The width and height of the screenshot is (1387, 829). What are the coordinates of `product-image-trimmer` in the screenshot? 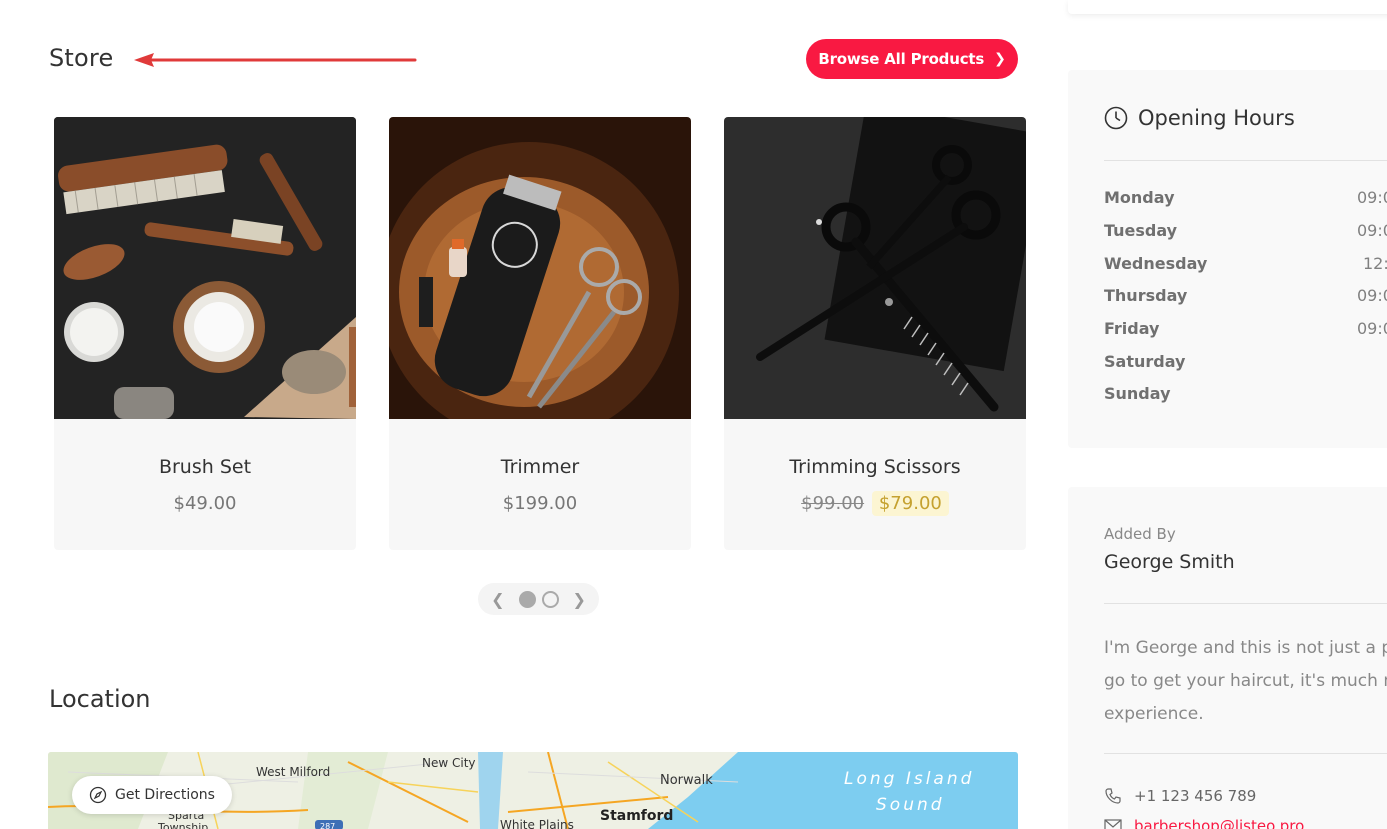 It's located at (540, 268).